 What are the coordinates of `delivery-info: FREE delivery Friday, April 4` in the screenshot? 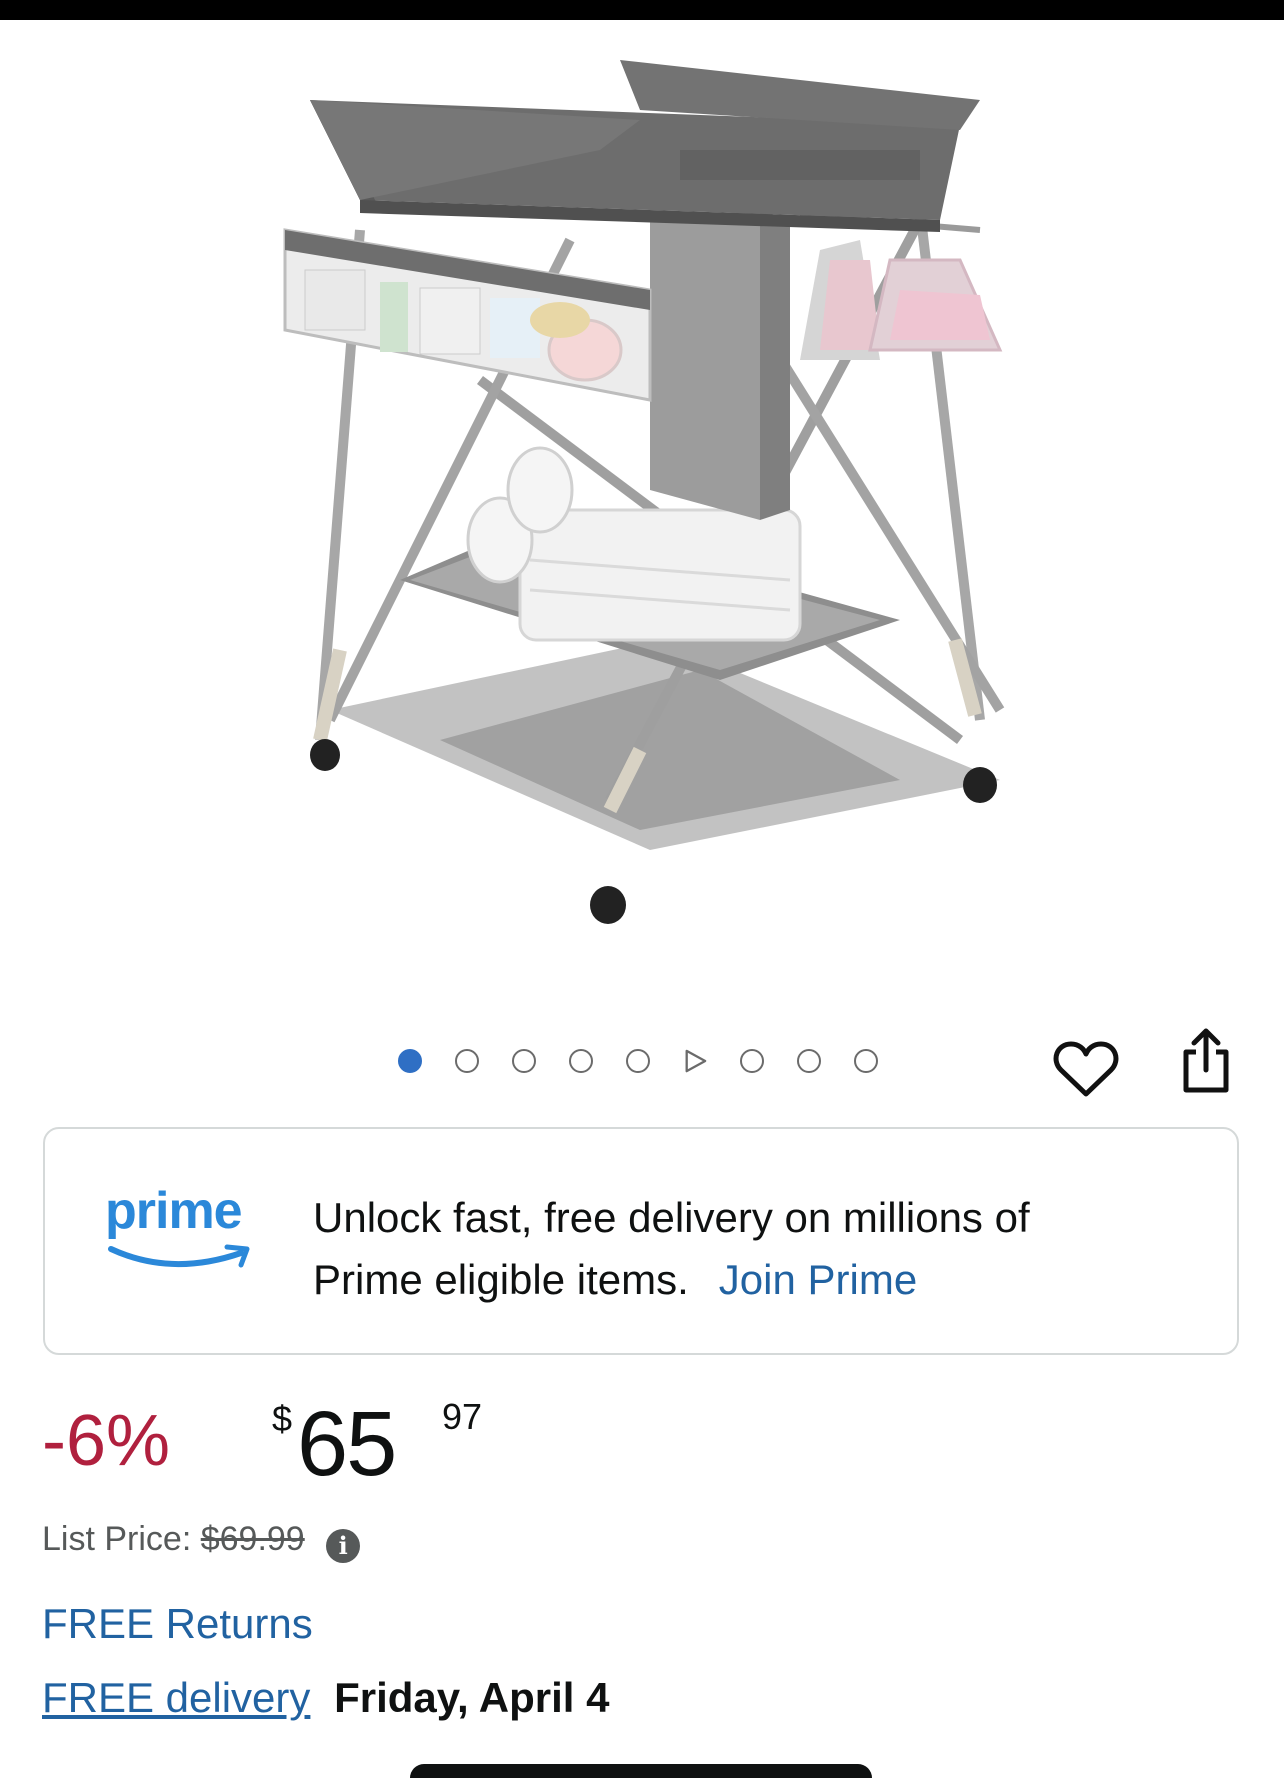 It's located at (325, 1698).